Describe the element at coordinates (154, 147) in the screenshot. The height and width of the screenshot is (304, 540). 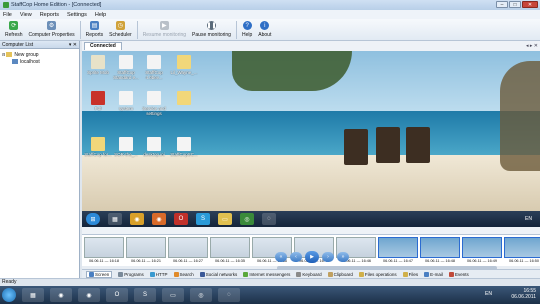
I see `desktop-icon: desktop.ini` at that location.